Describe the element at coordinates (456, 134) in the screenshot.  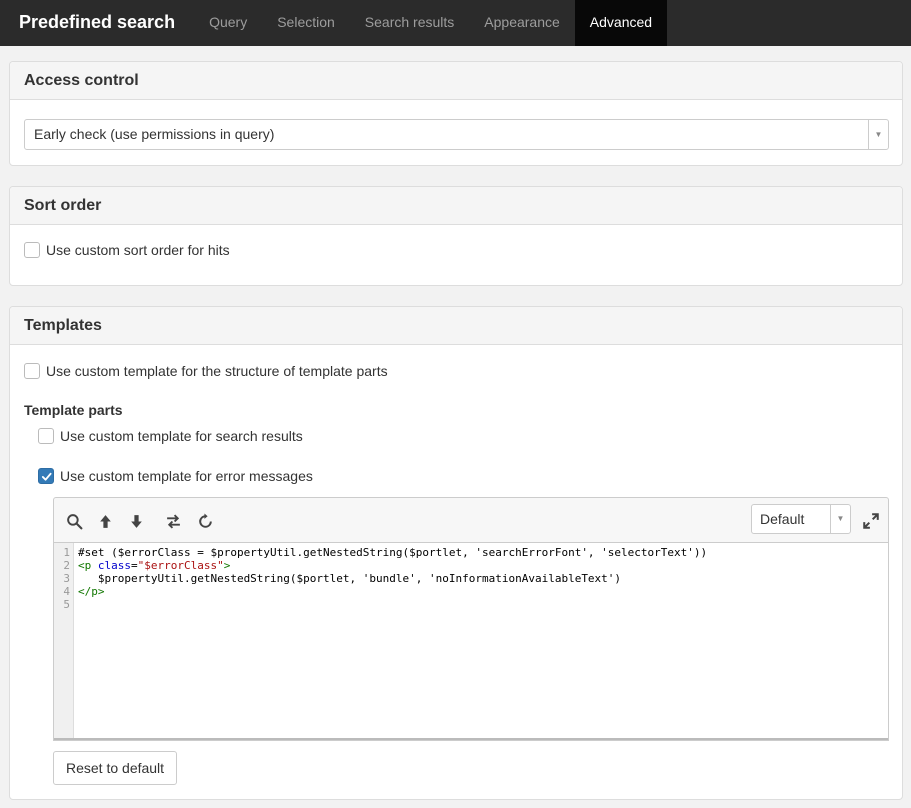
I see `access-control-select: Early check (use permissions in query) ▼` at that location.